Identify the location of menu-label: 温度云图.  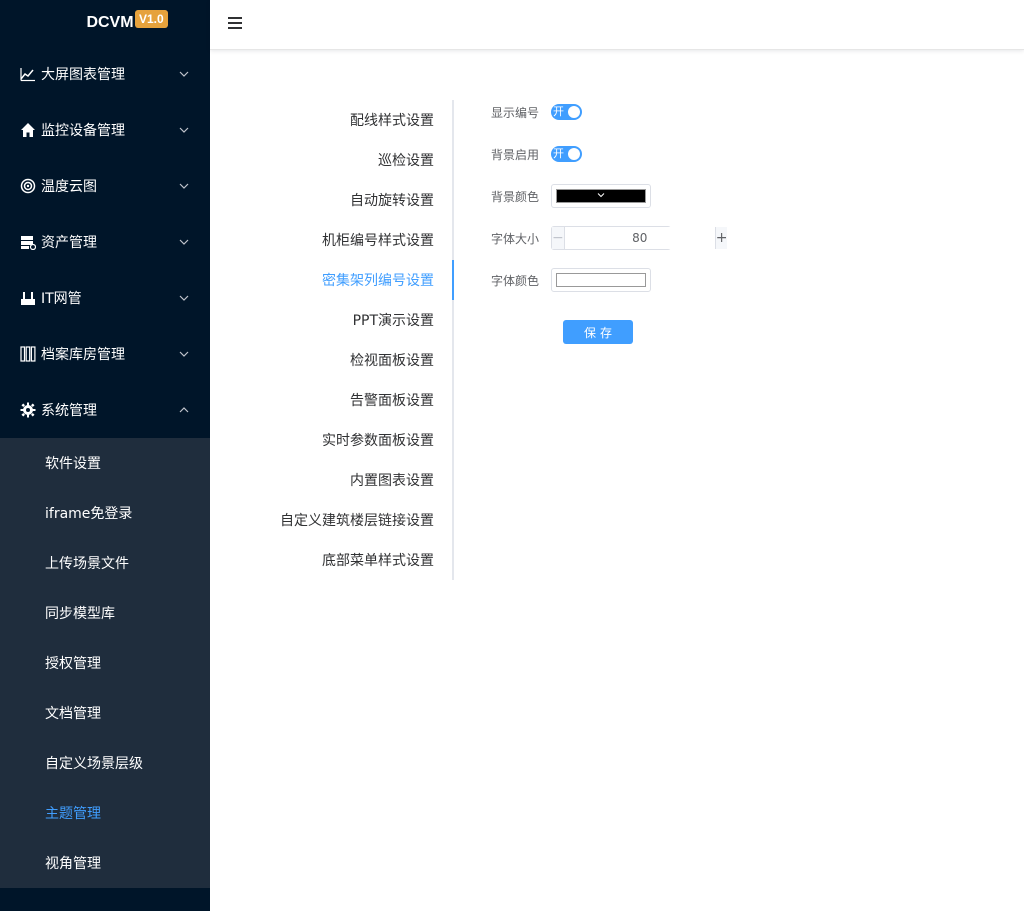
(69, 187).